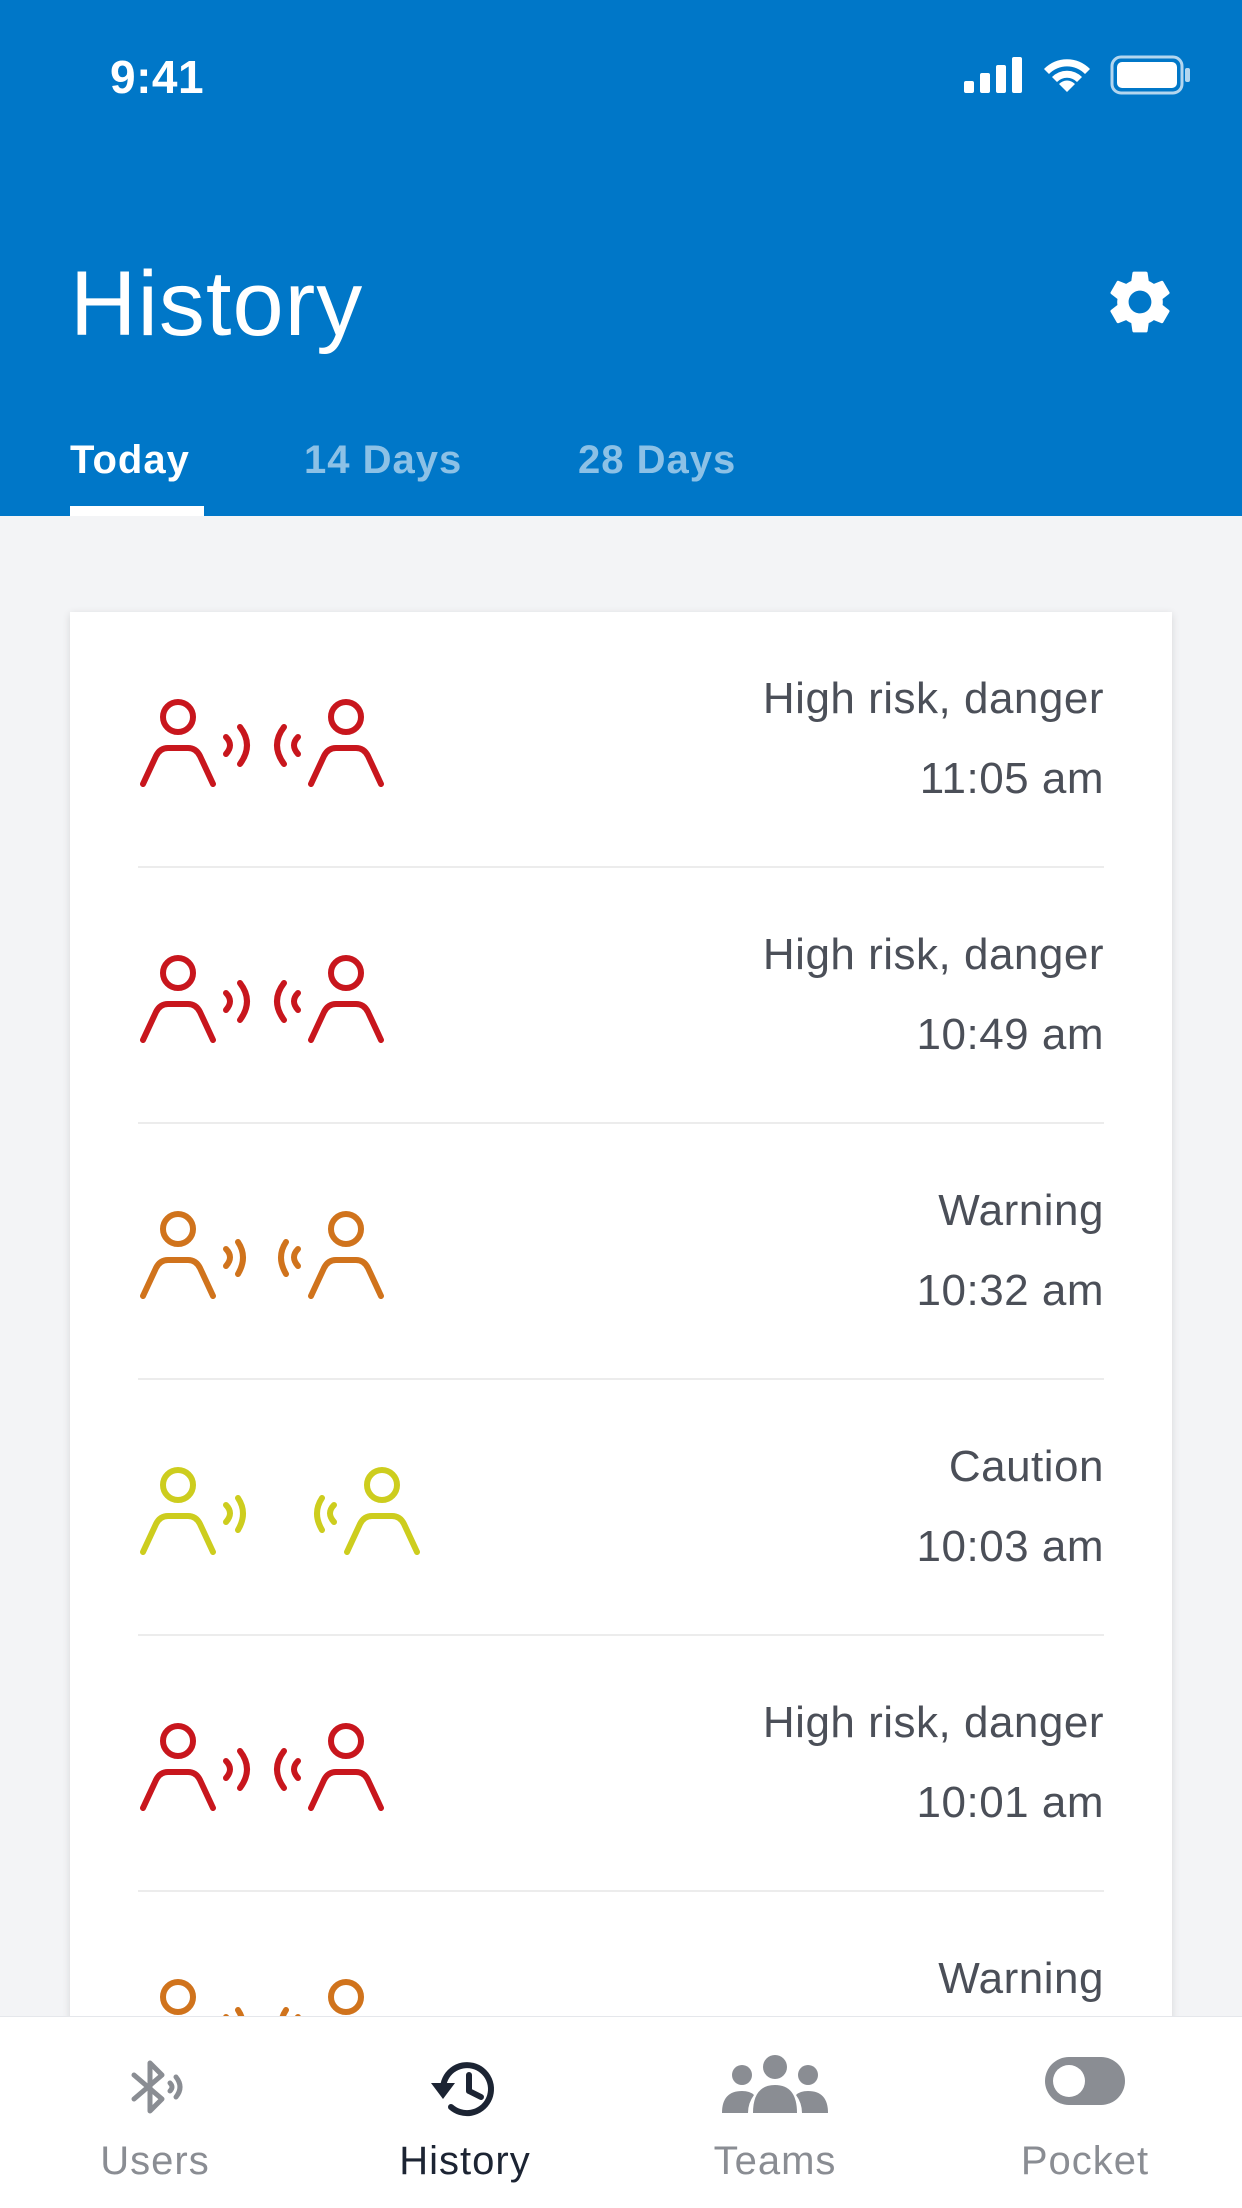 This screenshot has height=2208, width=1242. What do you see at coordinates (1140, 302) in the screenshot?
I see `settings-gear-icon` at bounding box center [1140, 302].